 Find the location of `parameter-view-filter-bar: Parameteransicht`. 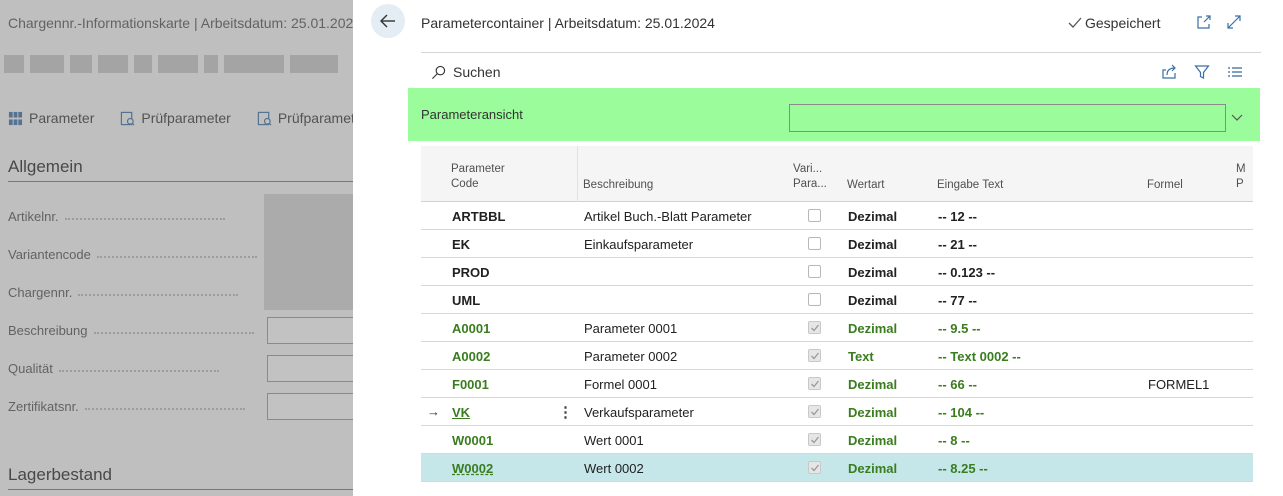

parameter-view-filter-bar: Parameteransicht is located at coordinates (834, 114).